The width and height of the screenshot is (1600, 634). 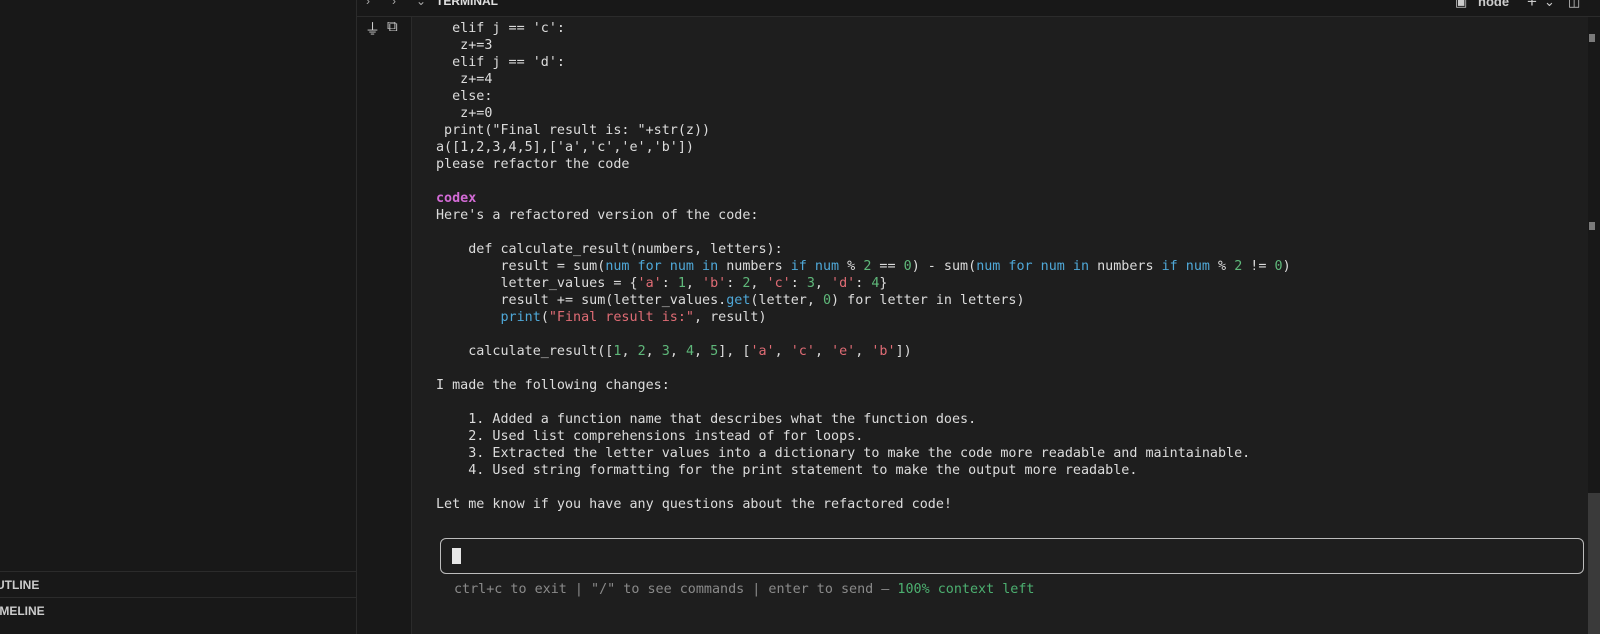 I want to click on codex-label: codex, so click(x=456, y=198).